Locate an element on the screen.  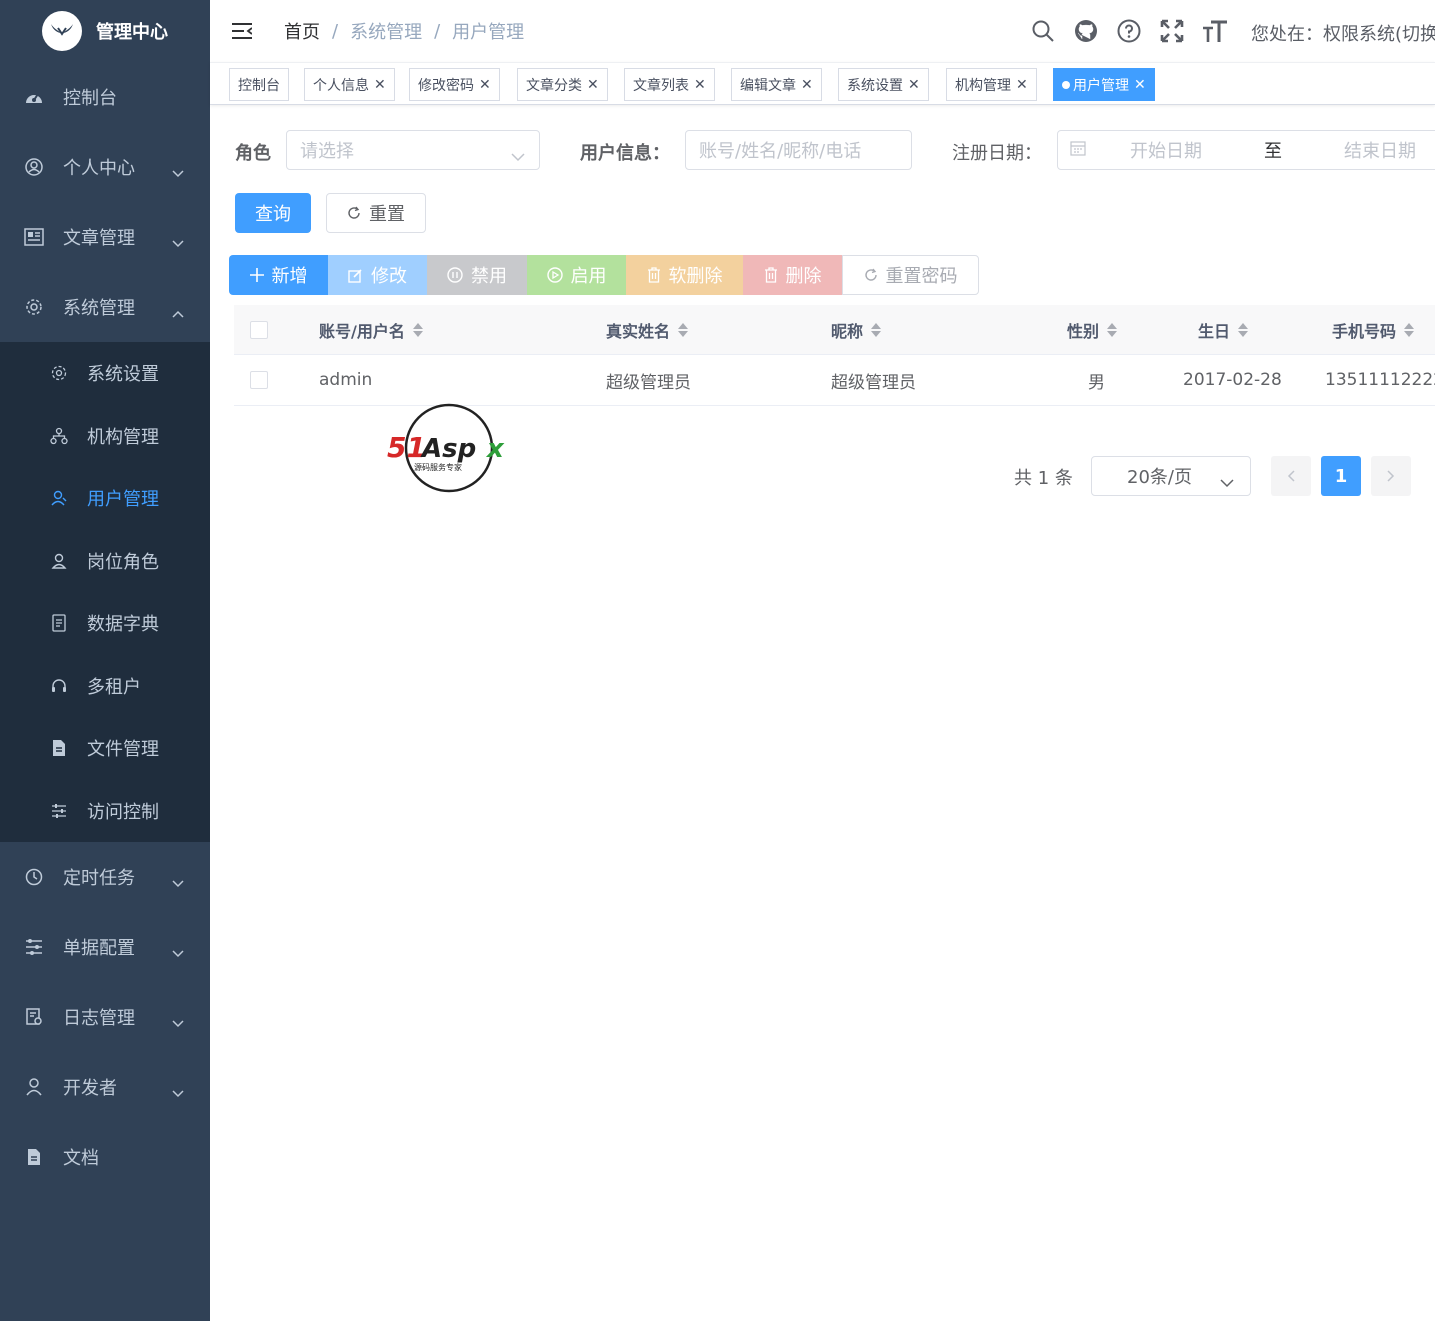
soft-delete-button: 软删除 is located at coordinates (684, 275).